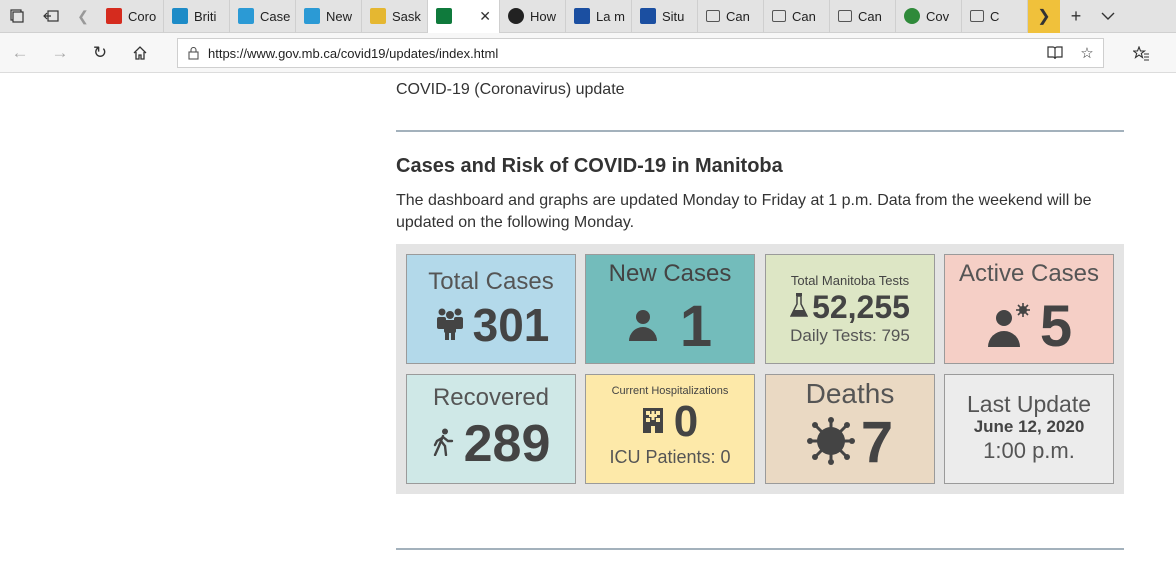 Image resolution: width=1176 pixels, height=562 pixels. I want to click on back-icon: ←, so click(20, 53).